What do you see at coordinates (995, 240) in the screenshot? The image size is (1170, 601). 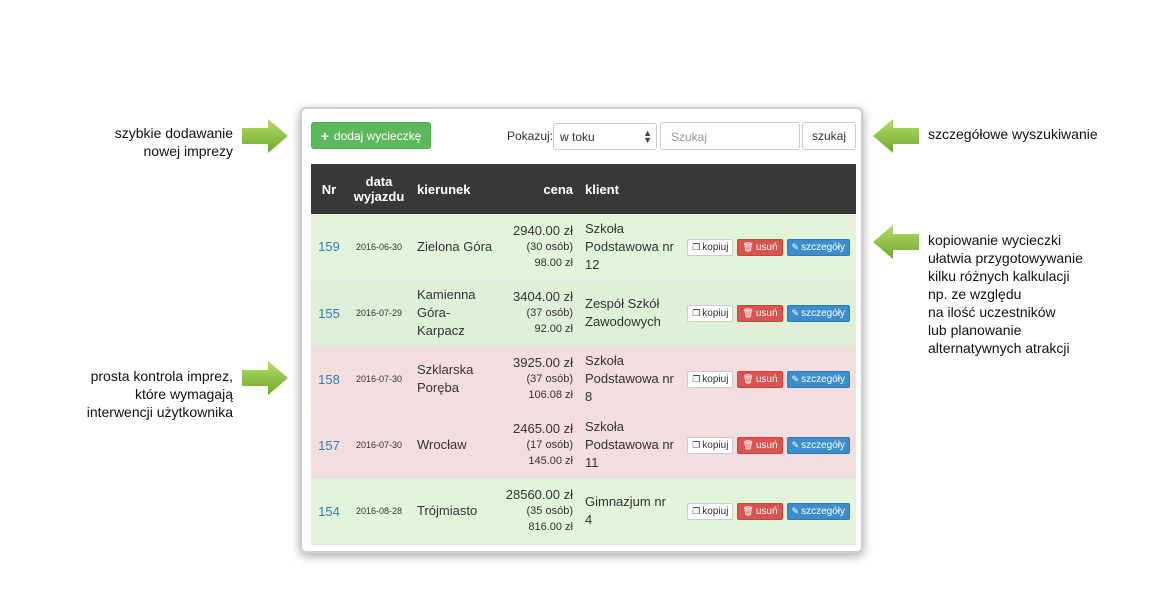 I see `annotation-line: kopiowanie wycieczki` at bounding box center [995, 240].